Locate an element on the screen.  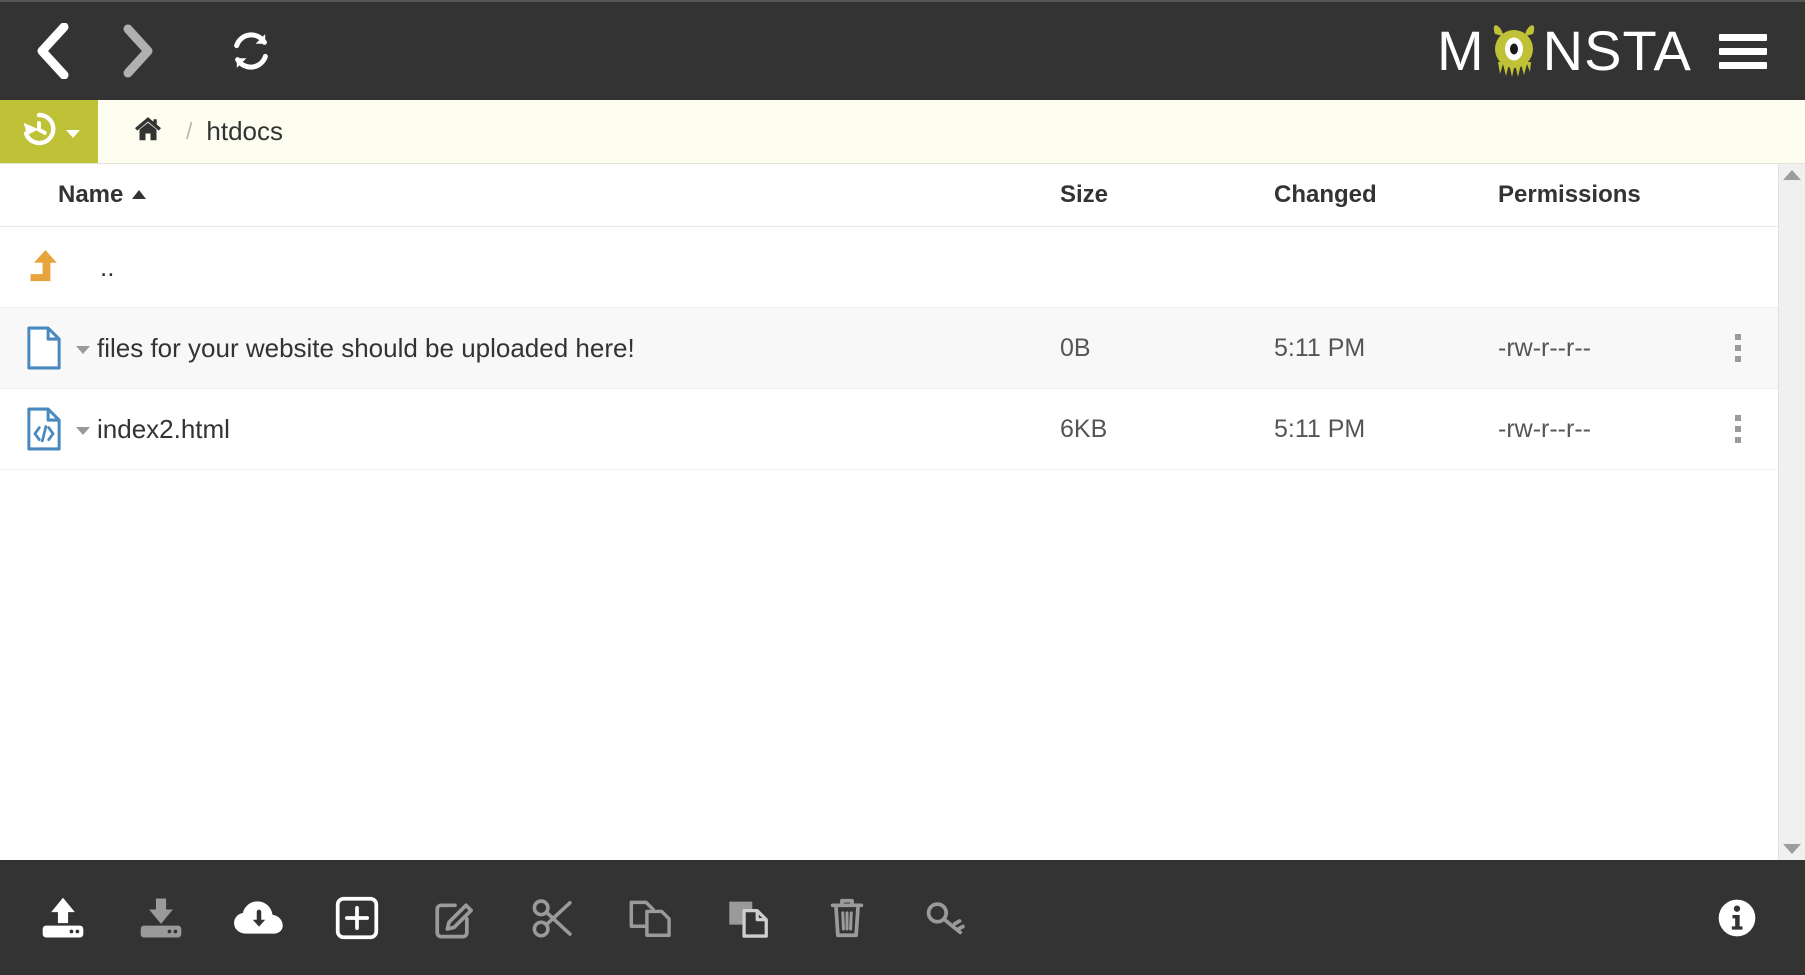
column-header-actions is located at coordinates (1738, 195).